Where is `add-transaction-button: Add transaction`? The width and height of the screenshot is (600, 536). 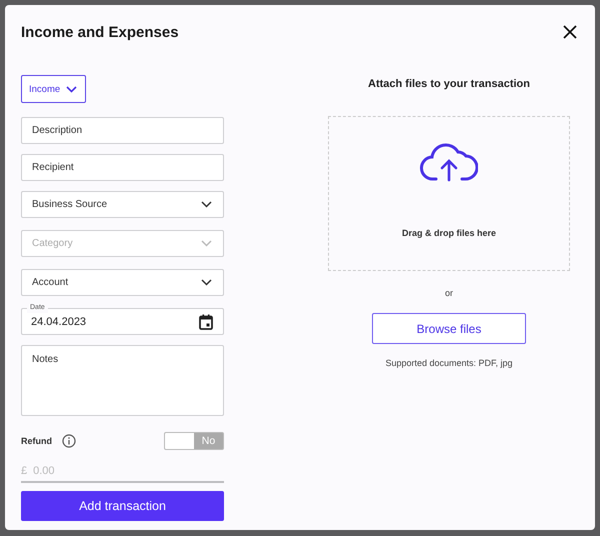 add-transaction-button: Add transaction is located at coordinates (122, 506).